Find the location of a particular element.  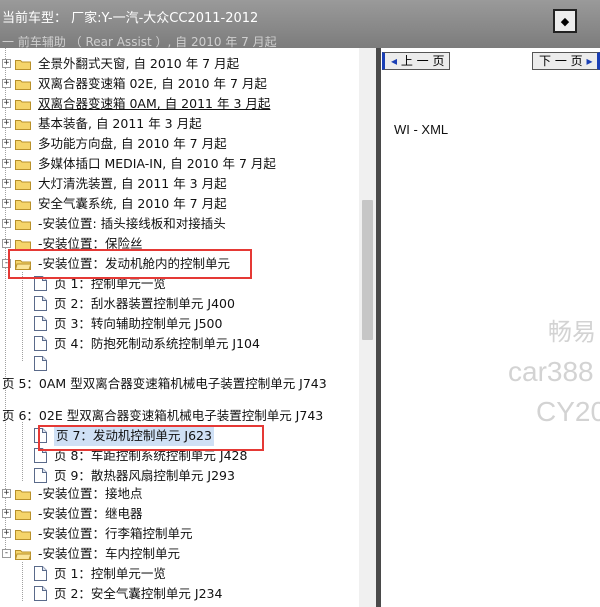

tree-folder-label: 全景外翻式天窗, 自 2010 年 7 月起 is located at coordinates (139, 63).